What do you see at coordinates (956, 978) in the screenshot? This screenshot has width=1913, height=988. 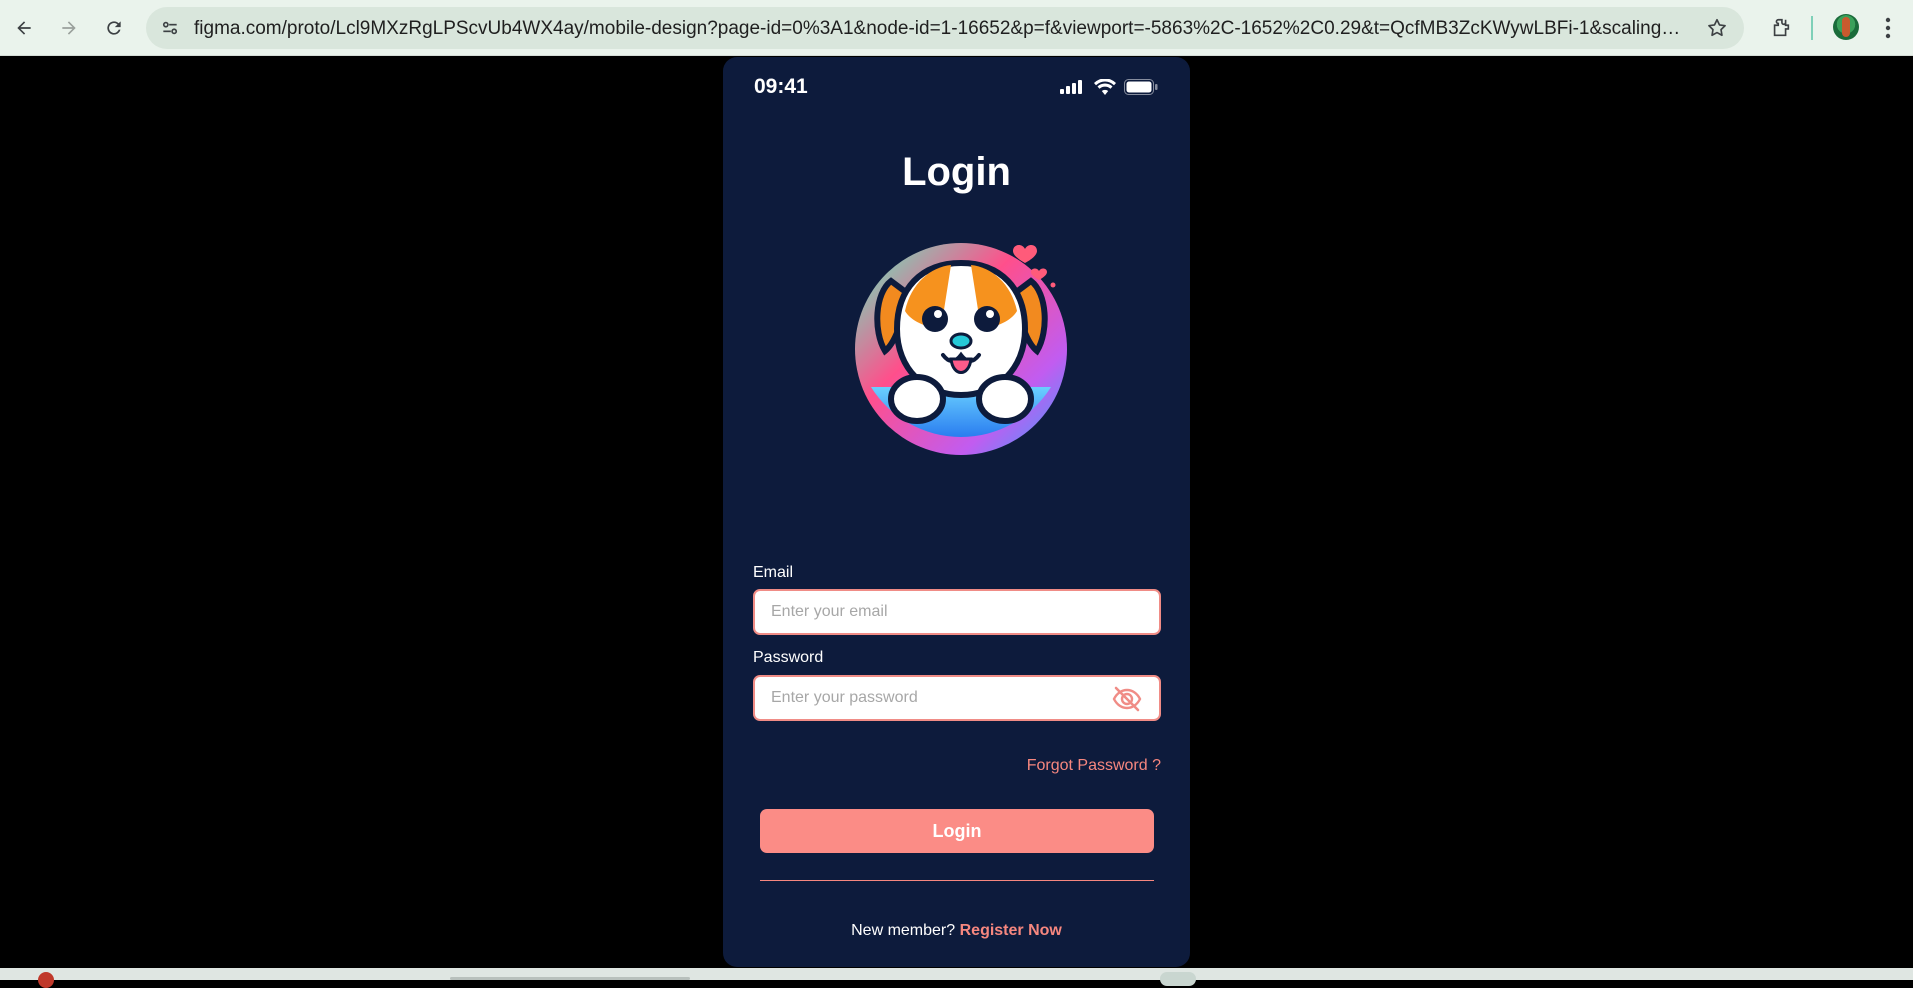 I see `taskbar` at bounding box center [956, 978].